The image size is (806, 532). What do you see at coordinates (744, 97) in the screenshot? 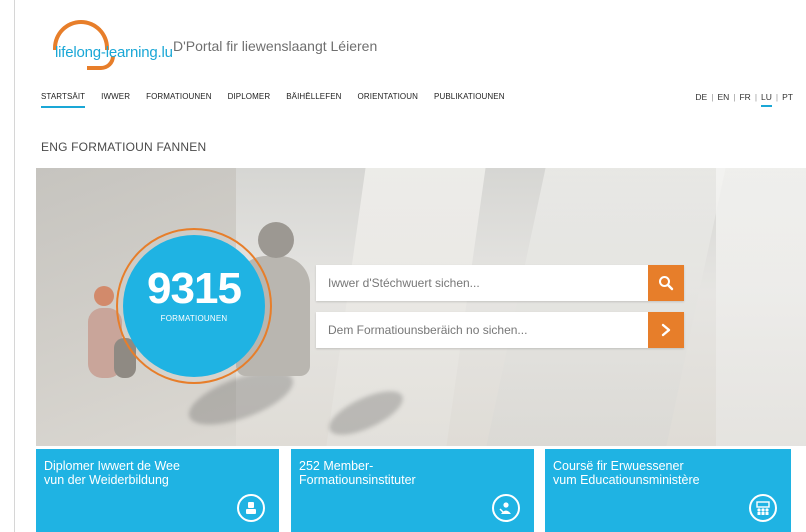
I see `lang-fr: FR` at bounding box center [744, 97].